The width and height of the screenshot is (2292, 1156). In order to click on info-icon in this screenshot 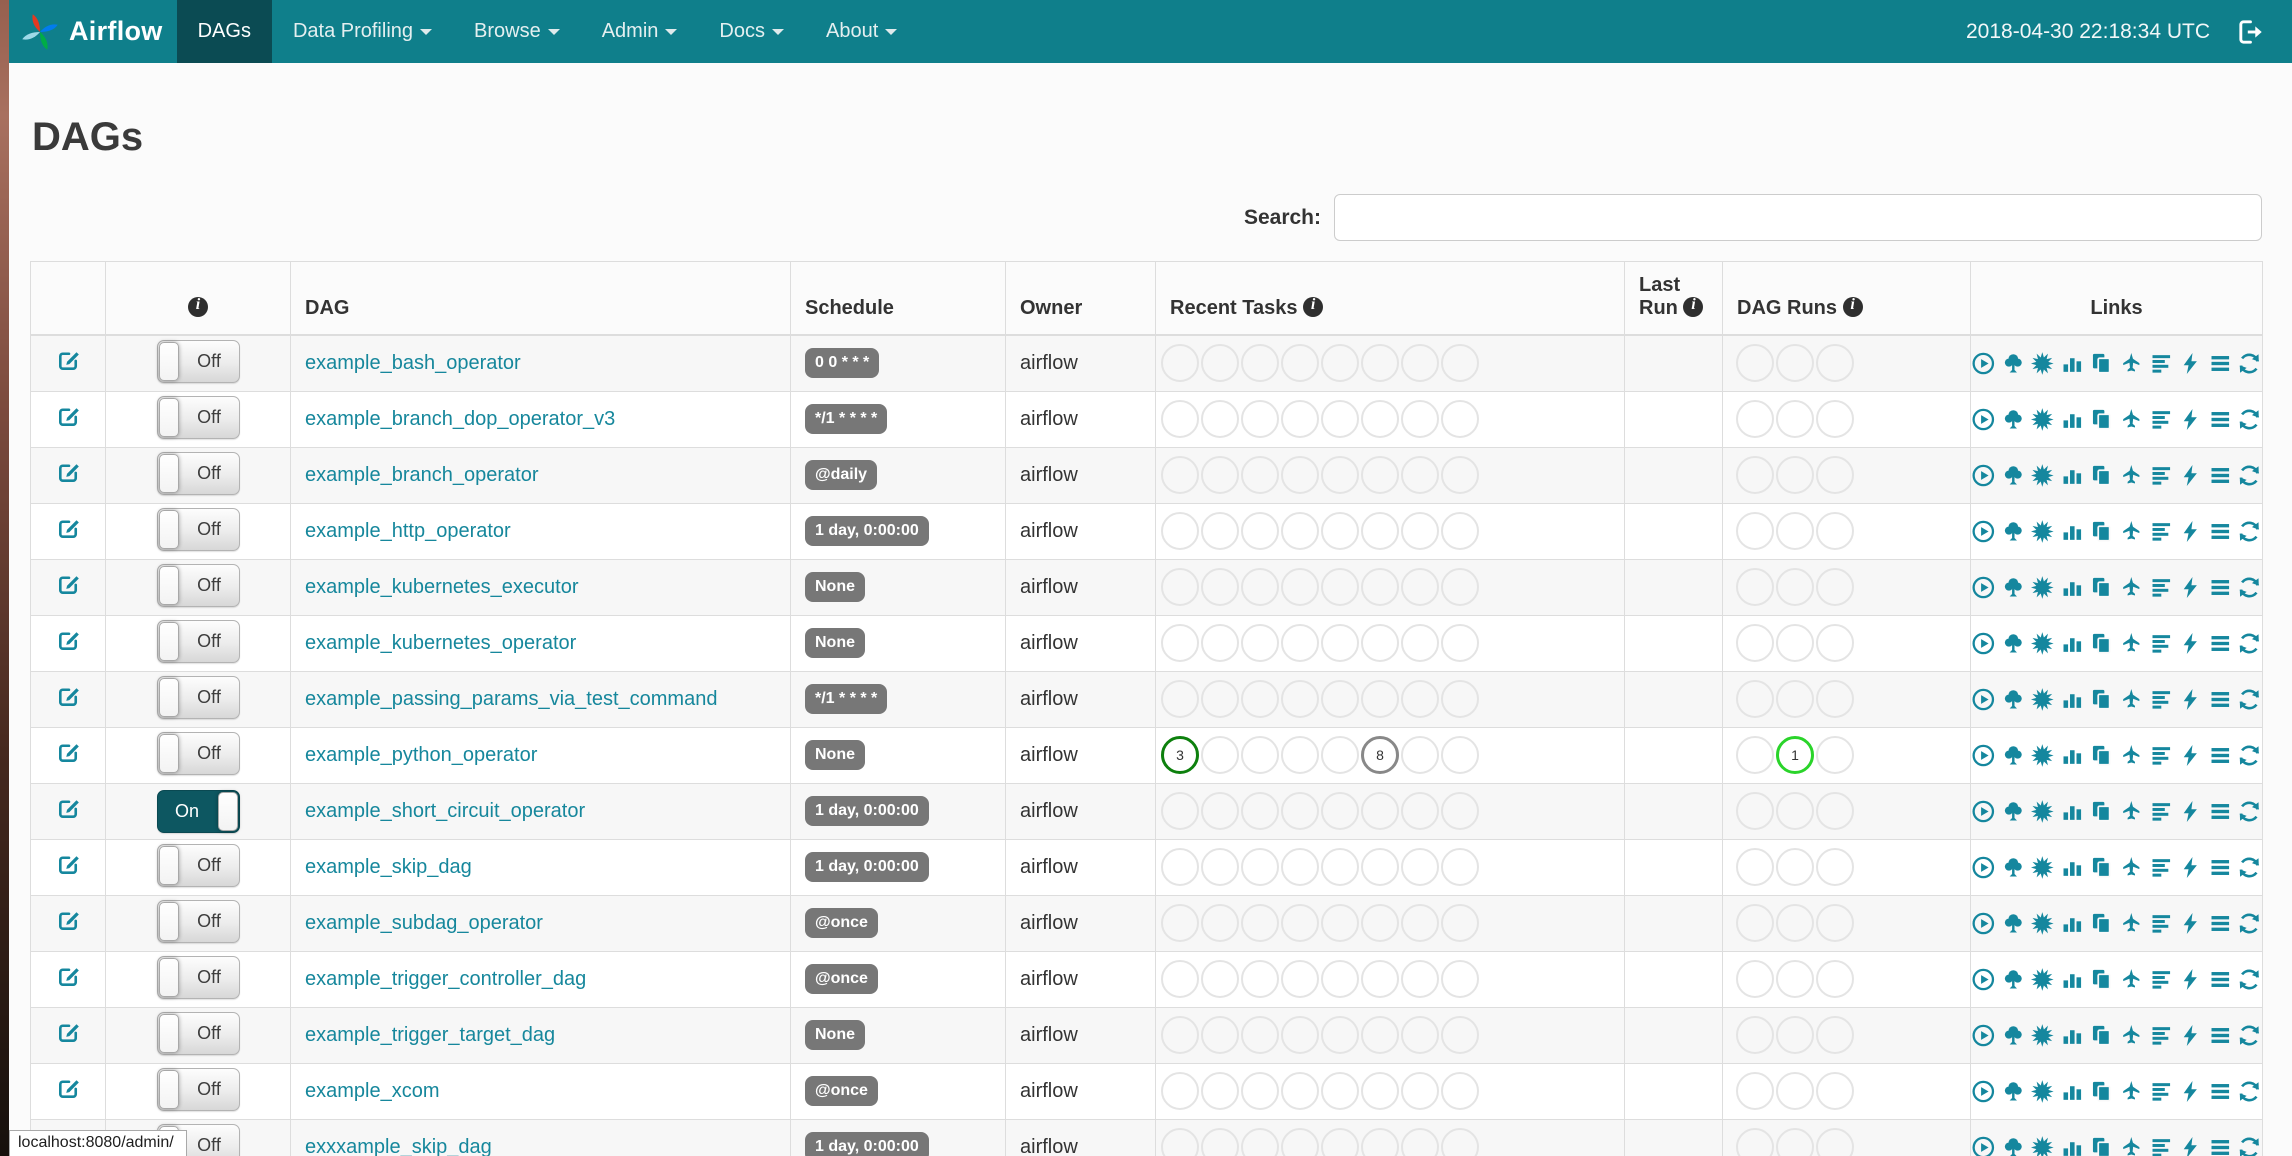, I will do `click(1852, 306)`.